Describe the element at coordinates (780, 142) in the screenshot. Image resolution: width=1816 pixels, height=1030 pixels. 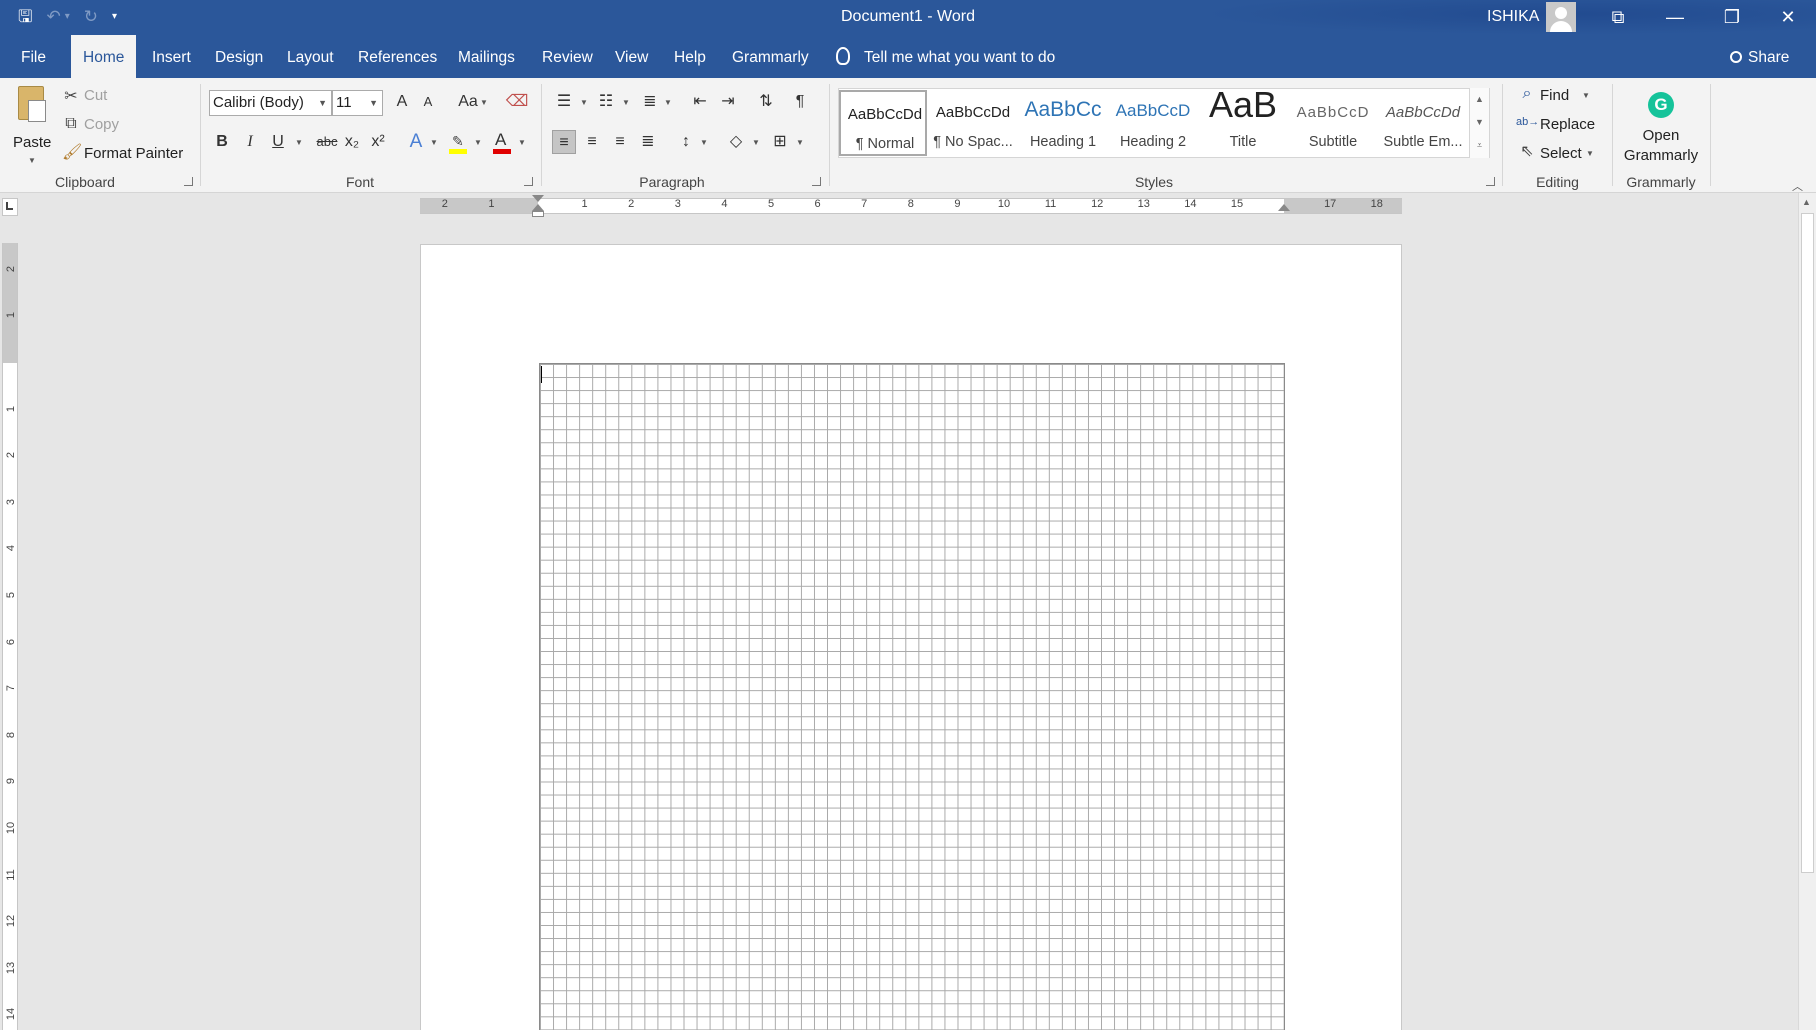
I see `borders-icon: ⊞` at that location.